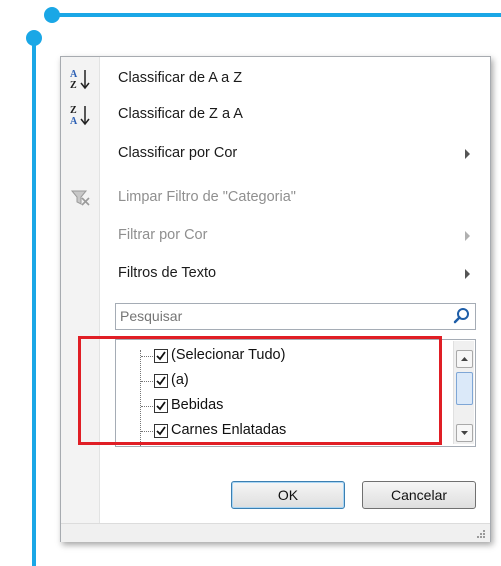  I want to click on menu-item-label: Classificar de A a Z, so click(180, 78).